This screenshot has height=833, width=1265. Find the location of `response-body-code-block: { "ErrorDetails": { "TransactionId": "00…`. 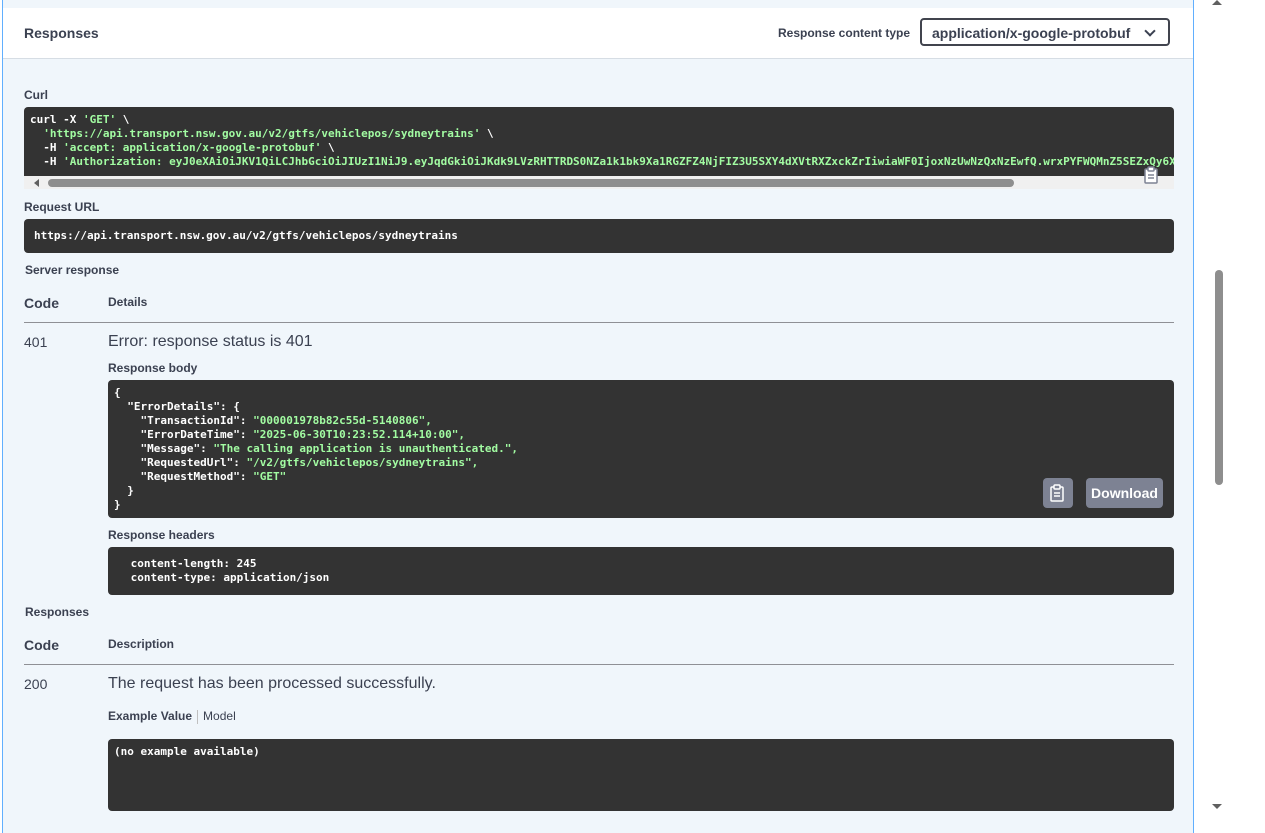

response-body-code-block: { "ErrorDetails": { "TransactionId": "00… is located at coordinates (641, 449).